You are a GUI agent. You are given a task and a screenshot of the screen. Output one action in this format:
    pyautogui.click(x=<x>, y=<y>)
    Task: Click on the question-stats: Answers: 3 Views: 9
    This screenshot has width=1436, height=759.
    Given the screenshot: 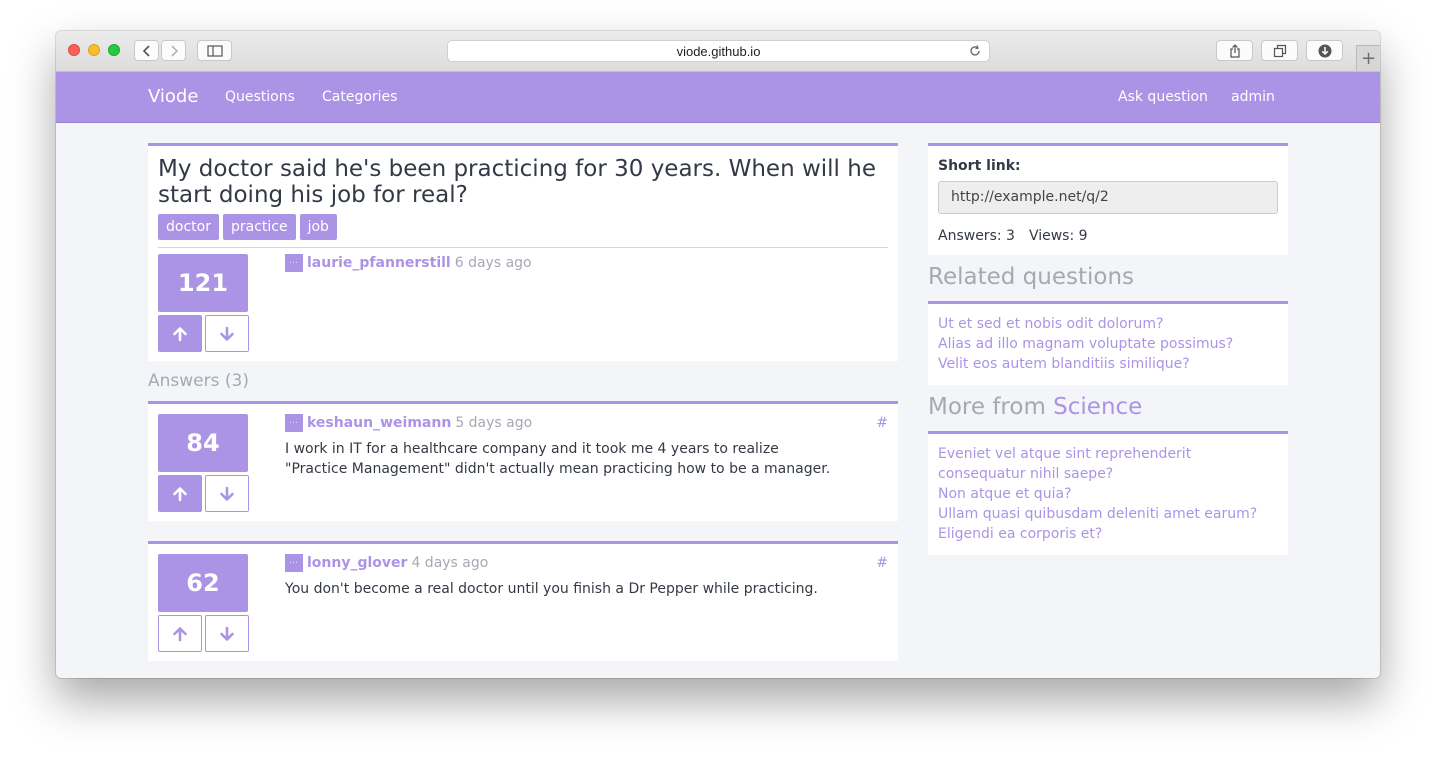 What is the action you would take?
    pyautogui.click(x=1013, y=236)
    